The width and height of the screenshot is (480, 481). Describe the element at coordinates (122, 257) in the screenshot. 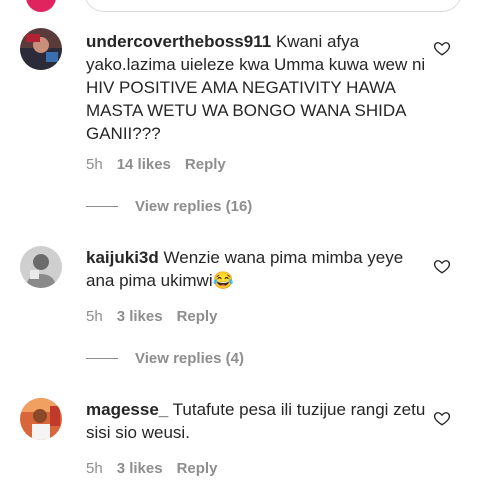

I see `comment-username: kaijuki3d` at that location.